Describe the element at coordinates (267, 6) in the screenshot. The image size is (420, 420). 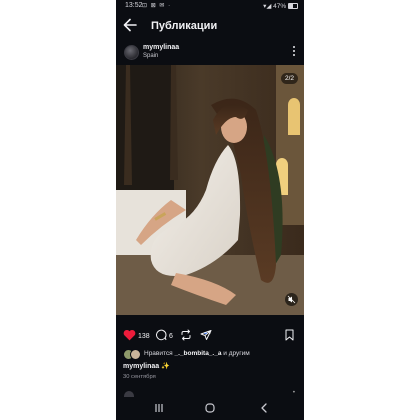
I see `signal-icon: ▾◢` at that location.